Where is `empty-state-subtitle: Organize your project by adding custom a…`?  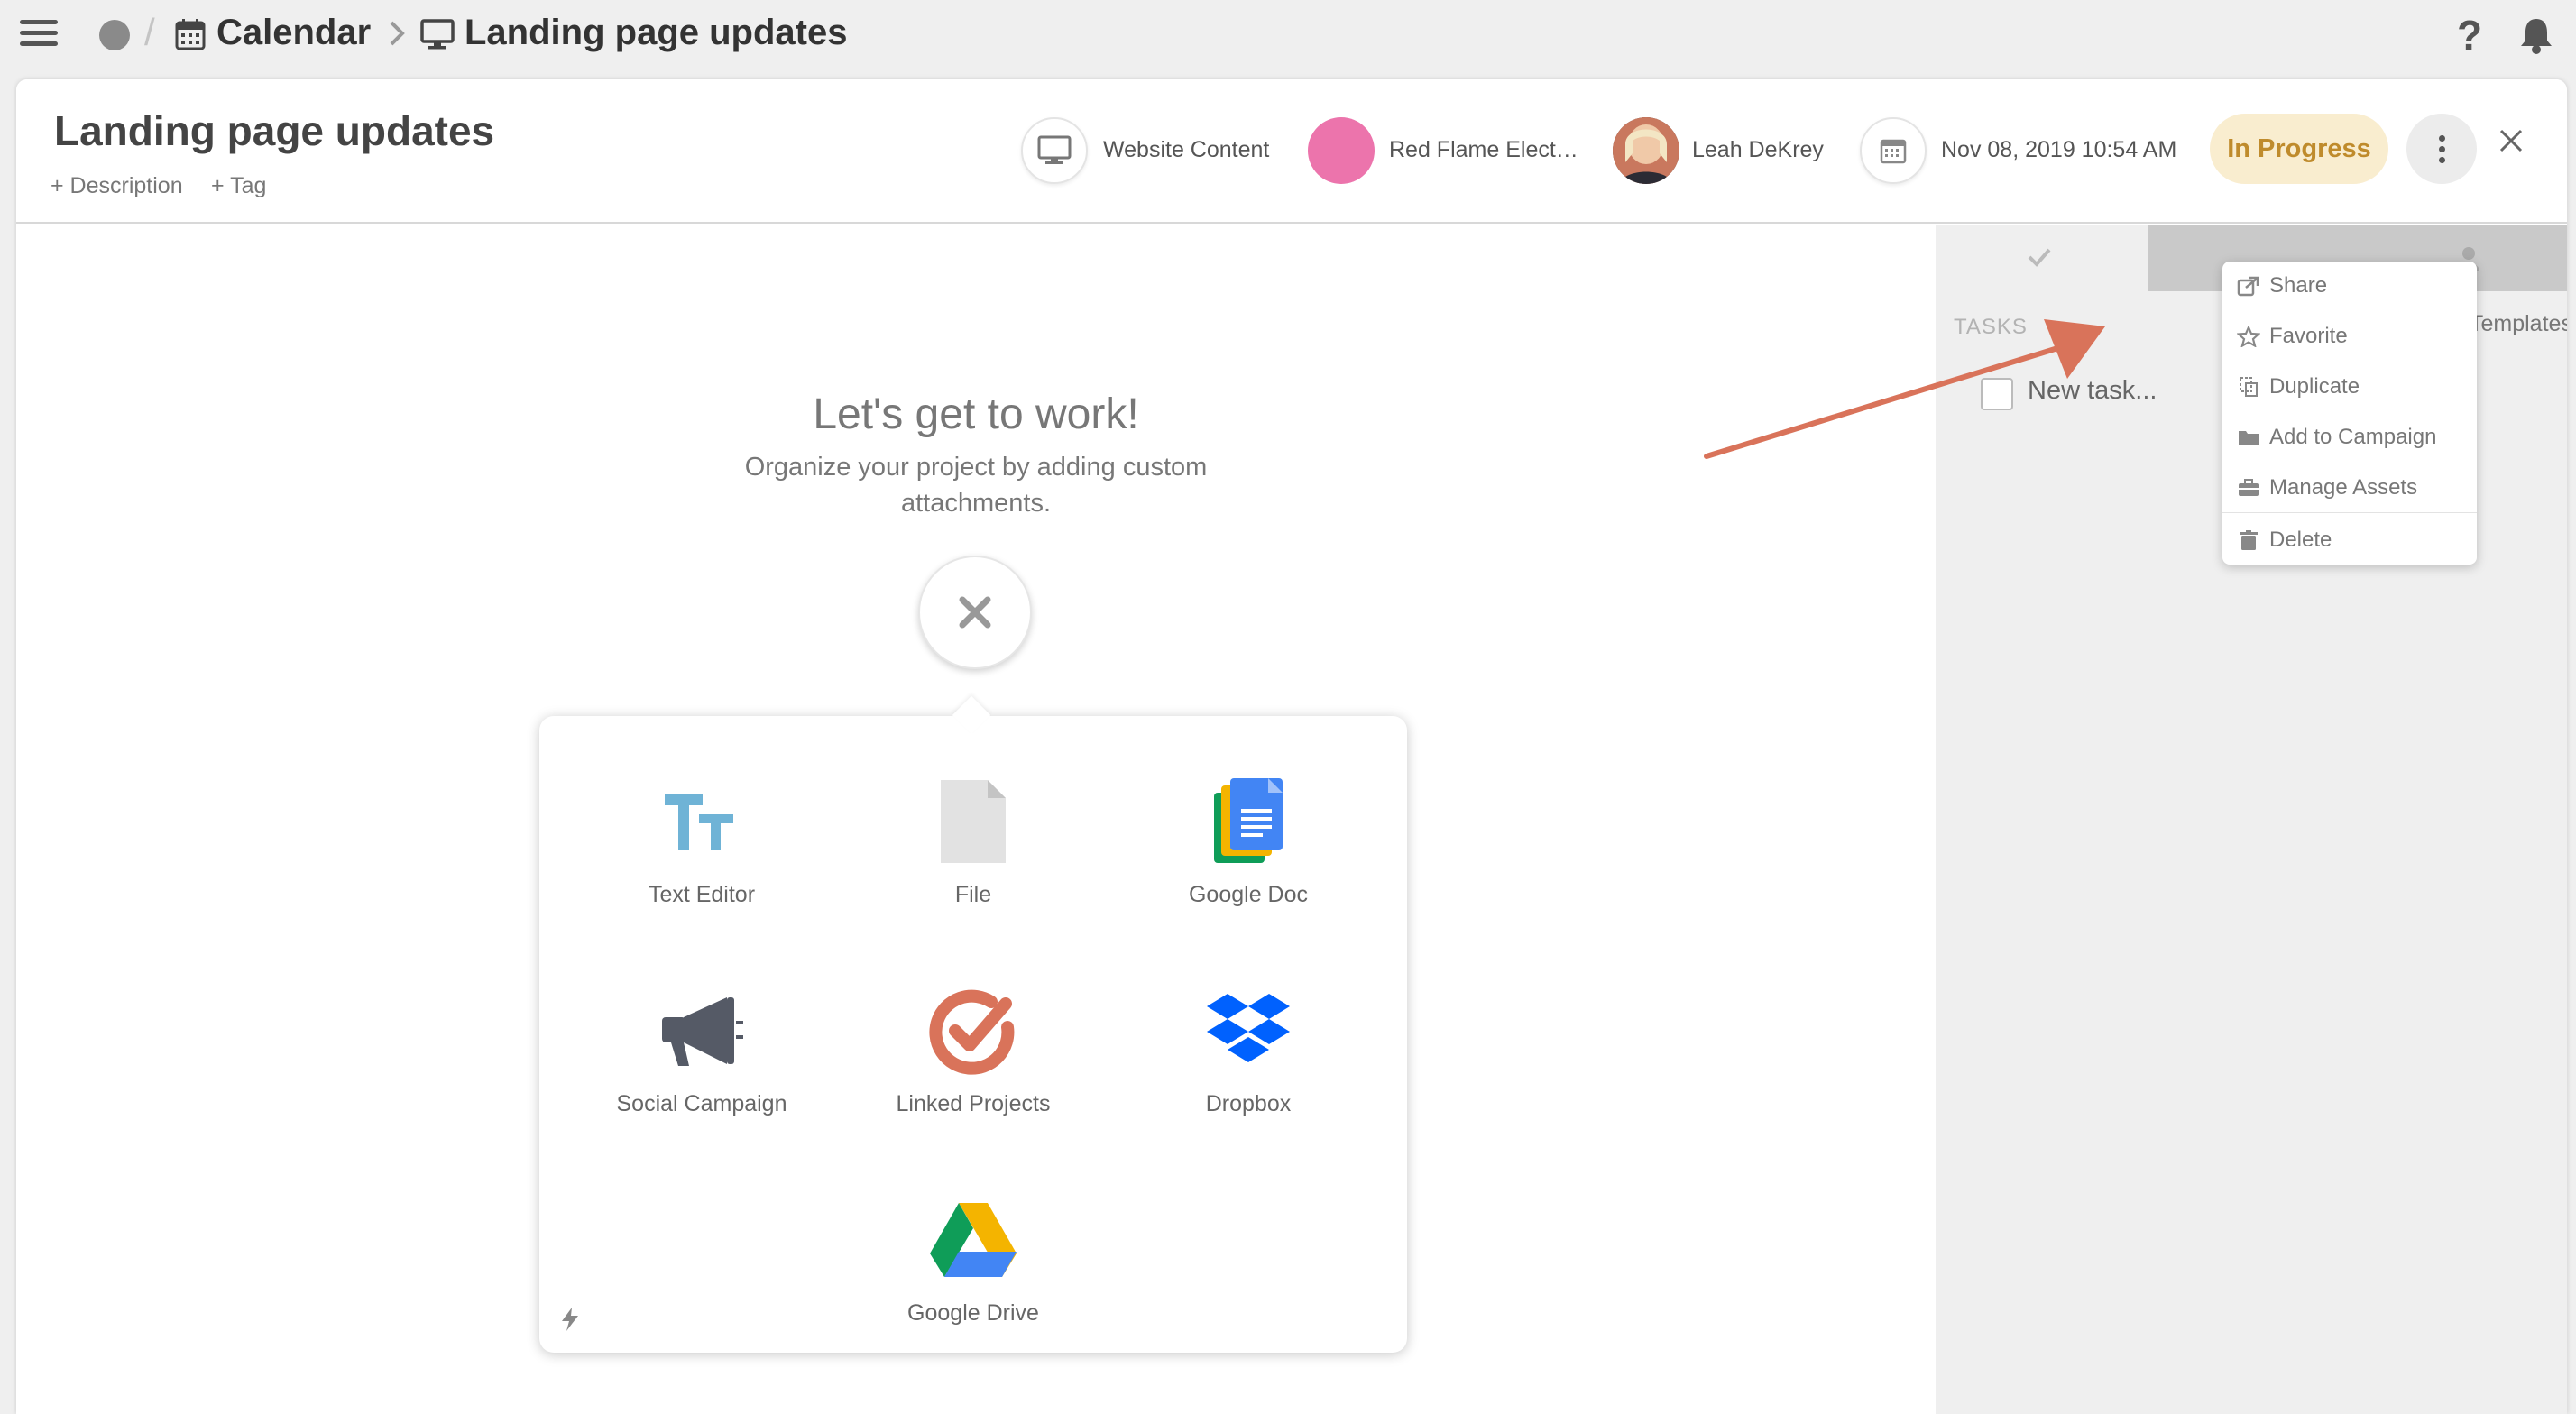
empty-state-subtitle: Organize your project by adding custom a… is located at coordinates (976, 486).